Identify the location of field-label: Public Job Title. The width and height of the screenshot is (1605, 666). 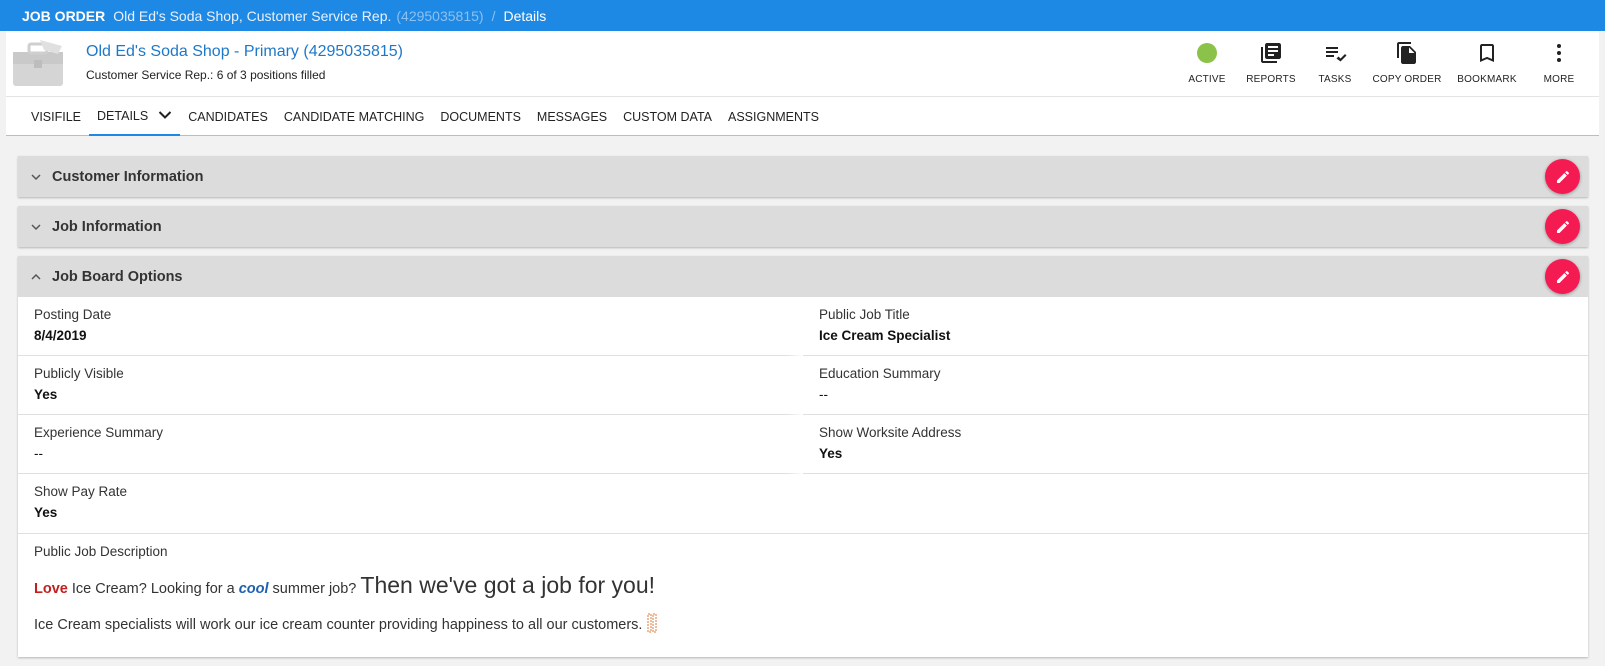
(864, 314).